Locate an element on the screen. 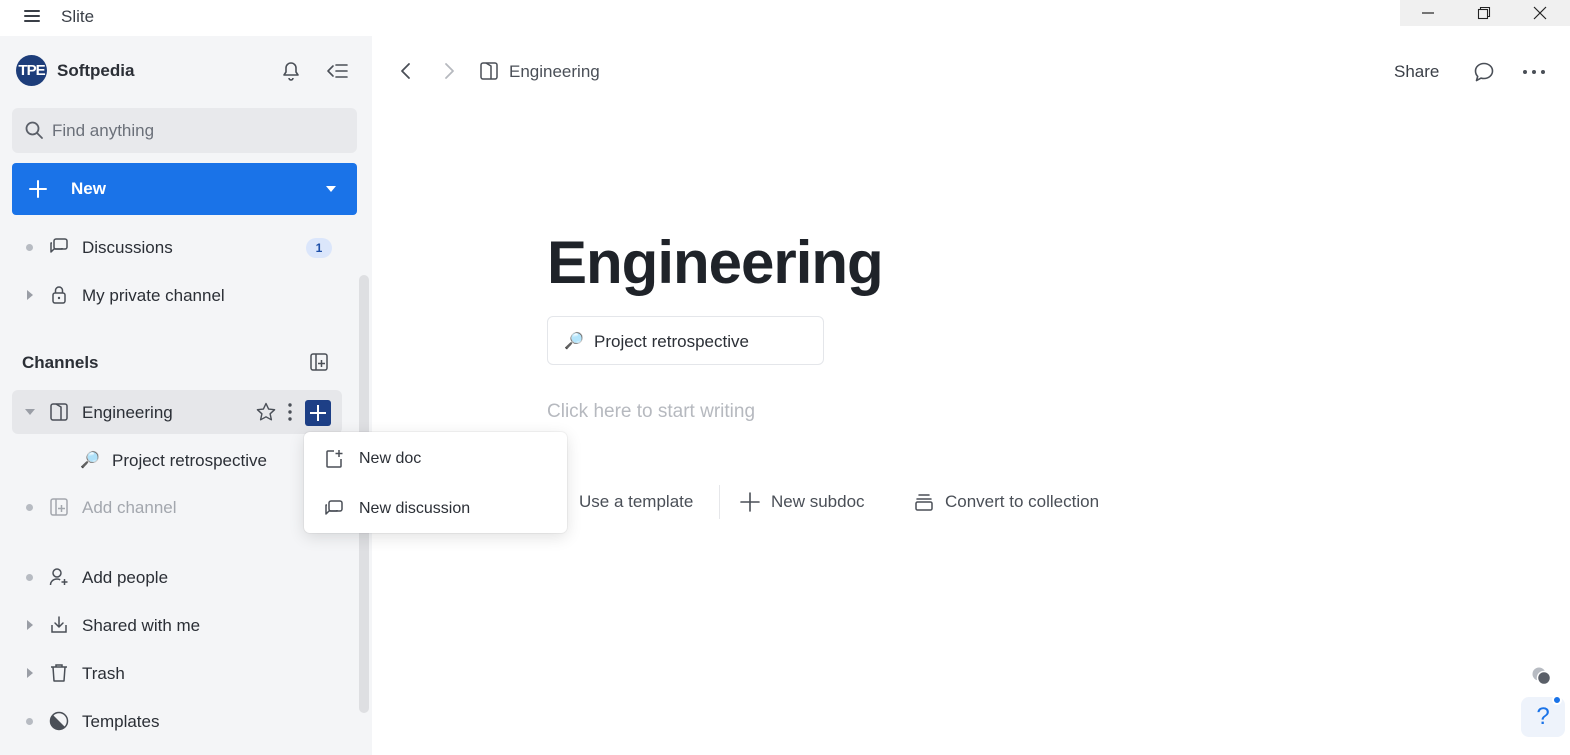 This screenshot has height=755, width=1570. sidebar-item-project-retrospective: 🔎 Project retrospective is located at coordinates (177, 459).